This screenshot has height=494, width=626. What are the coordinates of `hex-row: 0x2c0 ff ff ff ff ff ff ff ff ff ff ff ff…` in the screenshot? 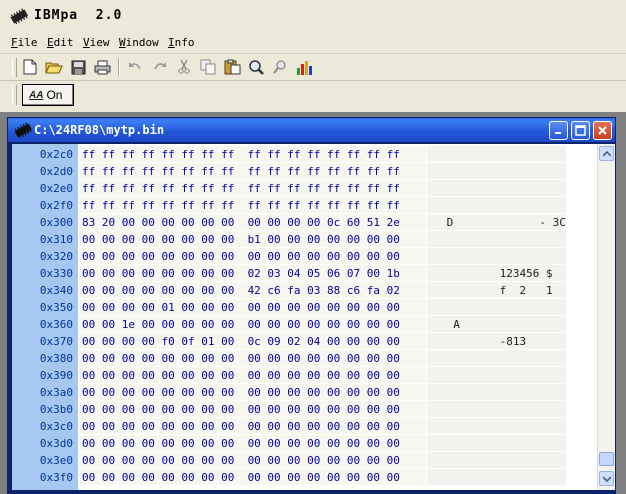 It's located at (304, 154).